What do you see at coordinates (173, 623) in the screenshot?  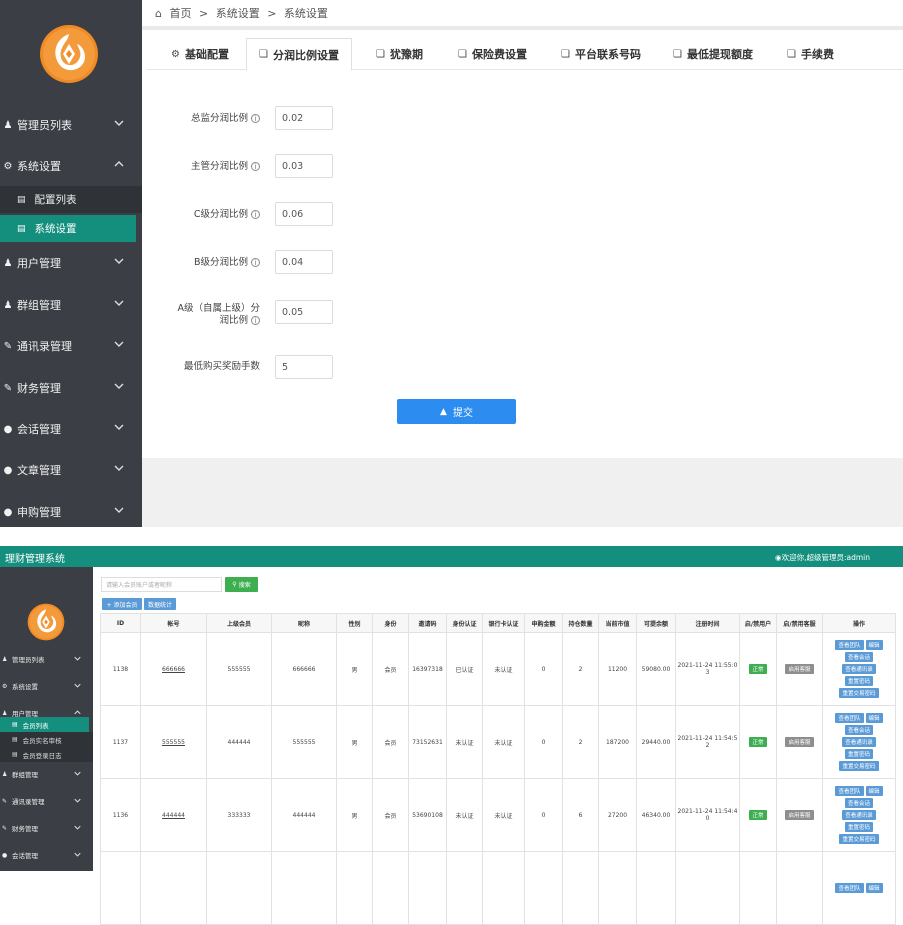 I see `column-header: 帐号` at bounding box center [173, 623].